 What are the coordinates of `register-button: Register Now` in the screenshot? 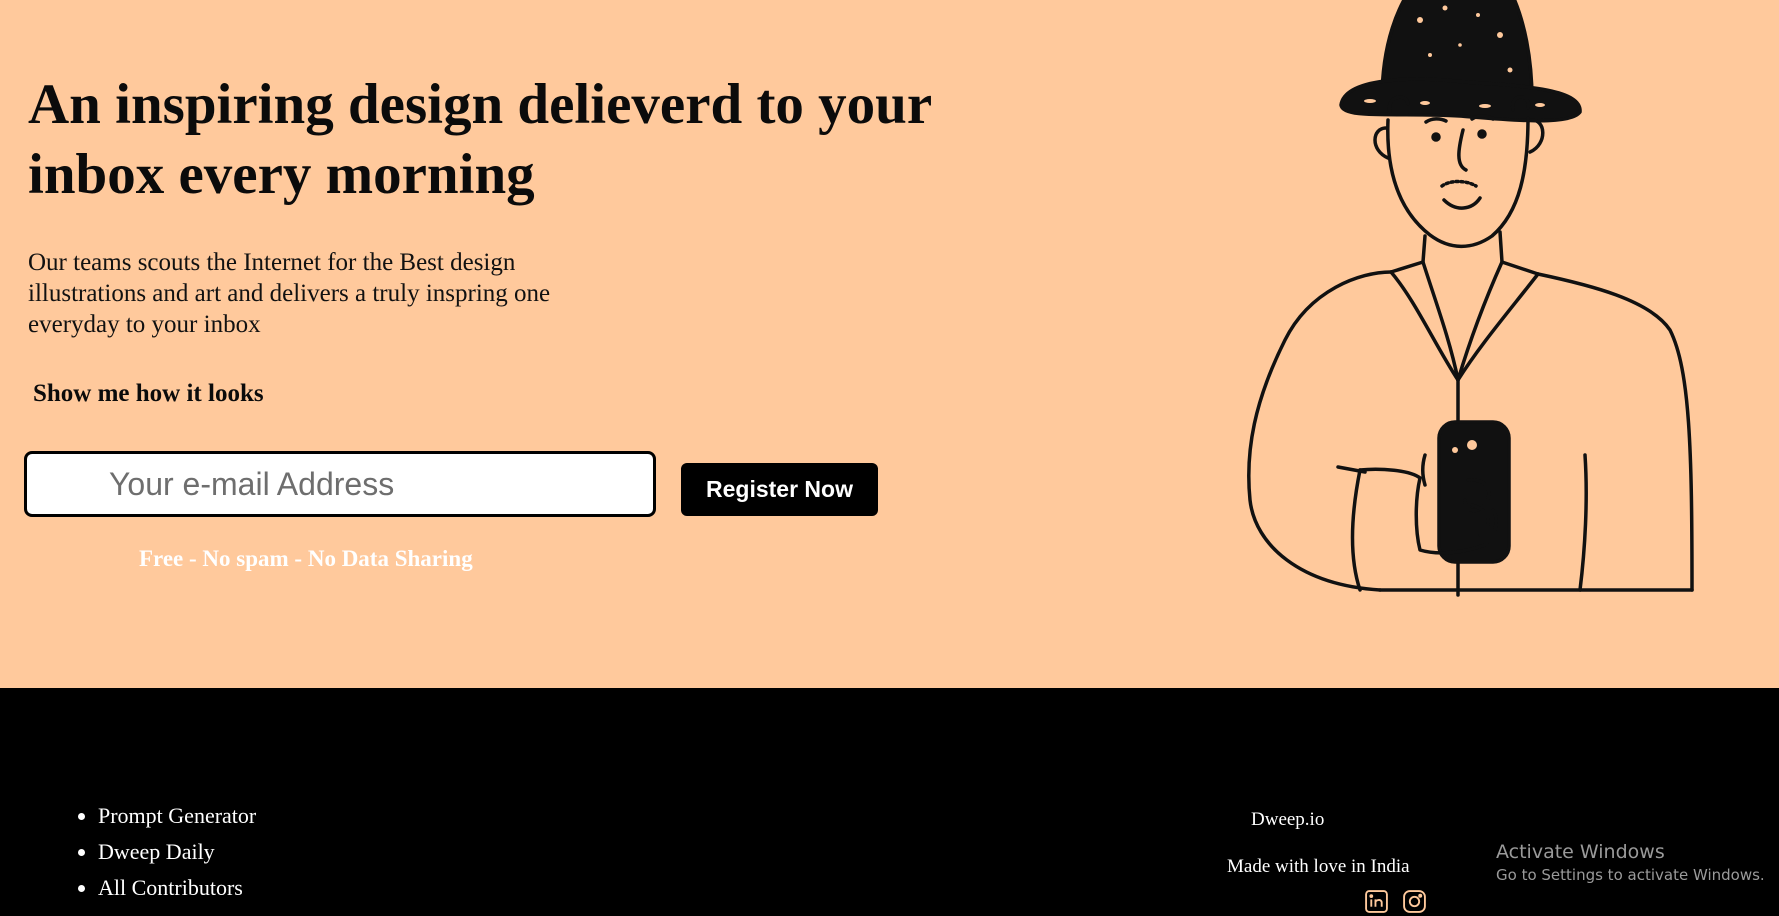 It's located at (779, 489).